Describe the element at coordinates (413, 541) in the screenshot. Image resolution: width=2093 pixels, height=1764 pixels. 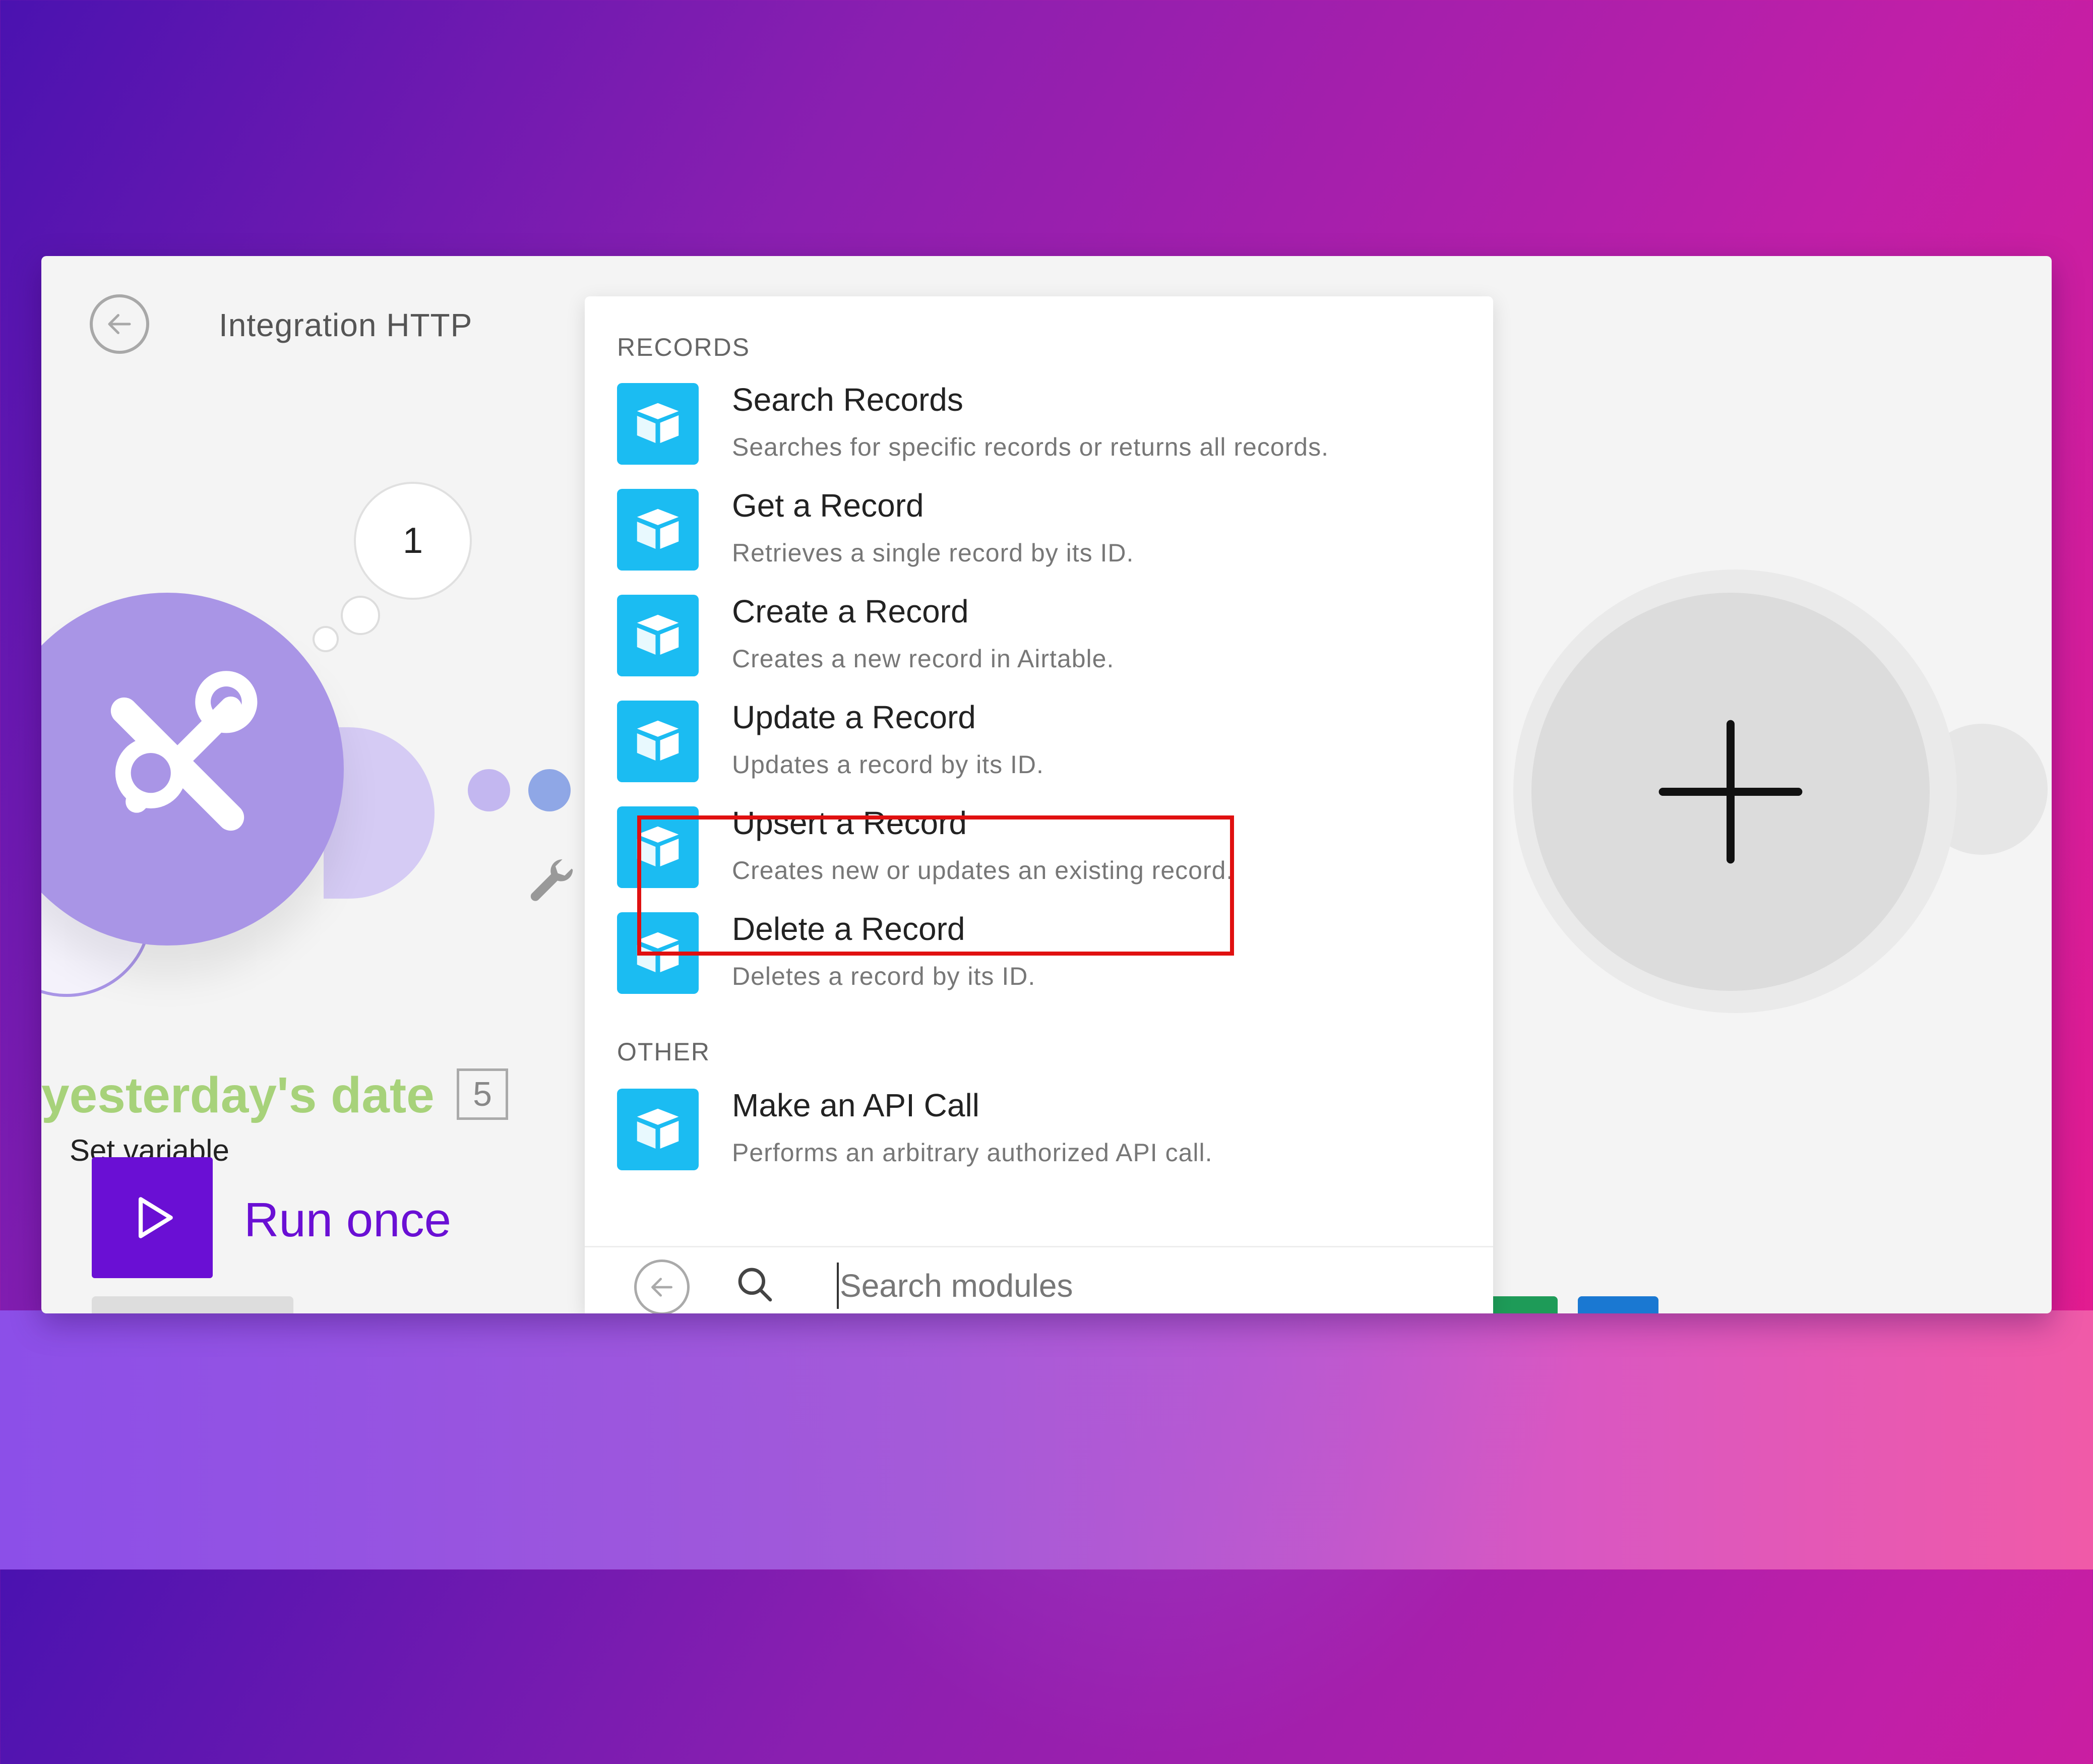
I see `execution-count-bubble: 1` at that location.